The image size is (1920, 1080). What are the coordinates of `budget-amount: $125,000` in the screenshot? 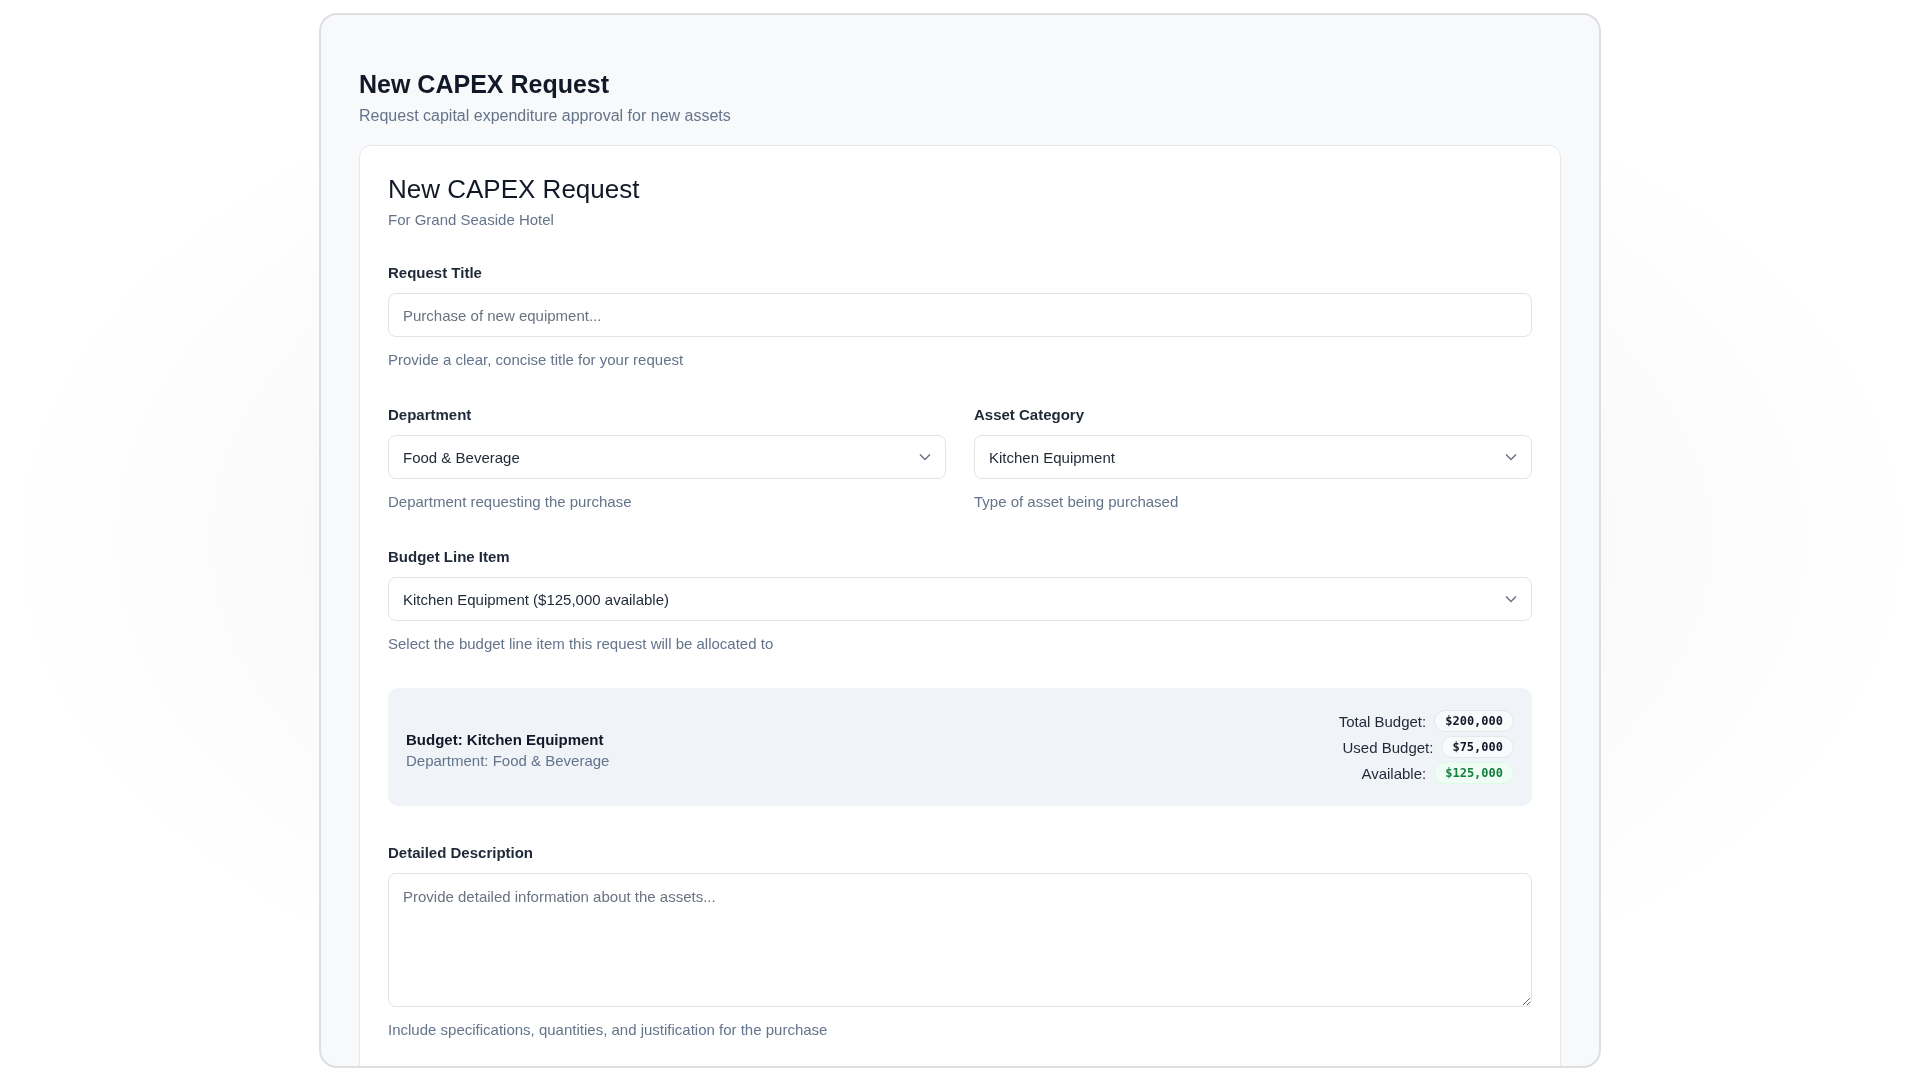 It's located at (1474, 773).